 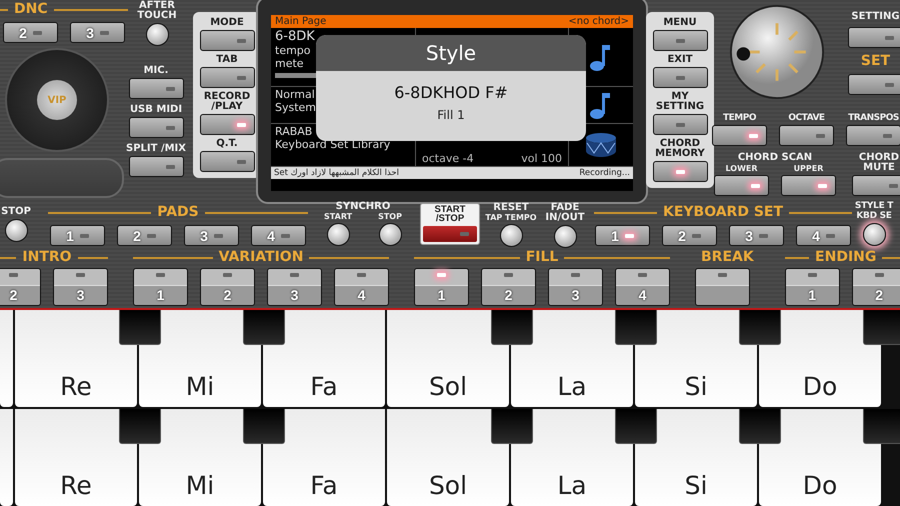 I want to click on chord-readout: <no chord>, so click(x=598, y=21).